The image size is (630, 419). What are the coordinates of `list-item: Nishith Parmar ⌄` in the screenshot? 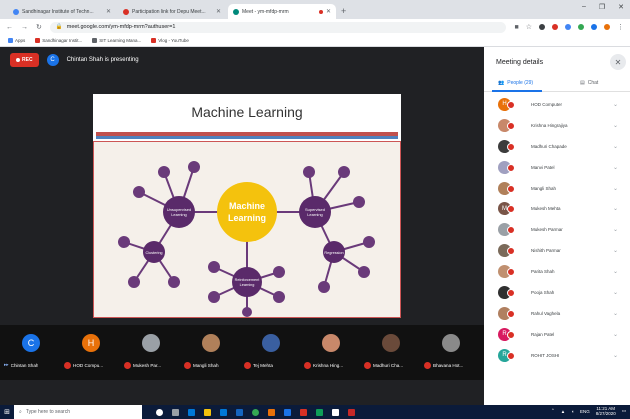 It's located at (557, 250).